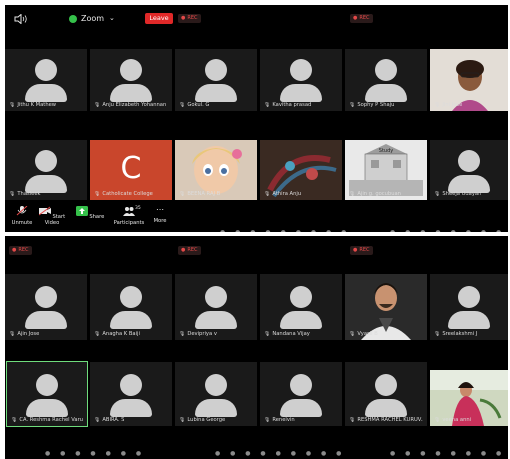  What do you see at coordinates (117, 334) in the screenshot?
I see `participant-name: Anagha K Baiji` at bounding box center [117, 334].